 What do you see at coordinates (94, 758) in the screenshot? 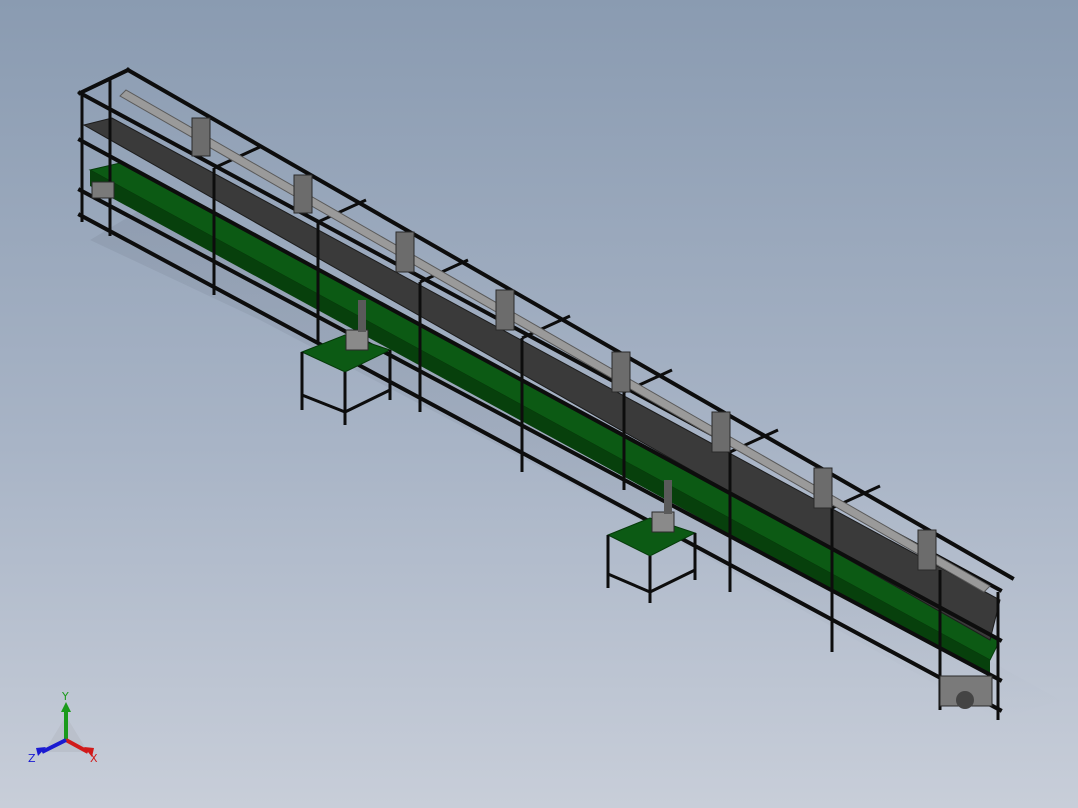
I see `x-axis-label: X` at bounding box center [94, 758].